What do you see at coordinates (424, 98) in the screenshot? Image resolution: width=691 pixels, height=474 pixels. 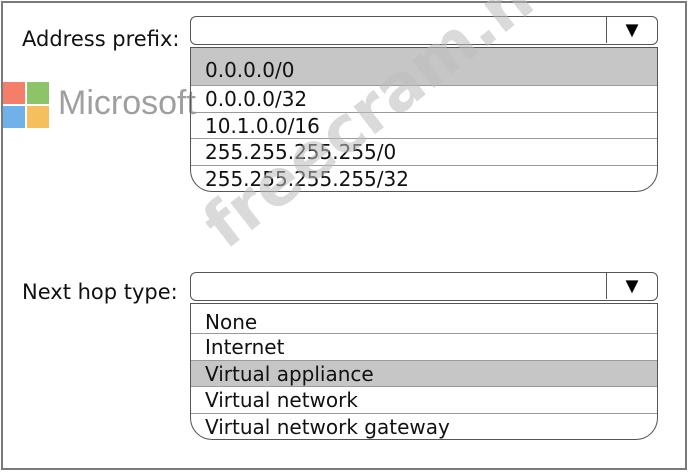 I see `address-prefix-option: 0.0.0.0/32` at bounding box center [424, 98].